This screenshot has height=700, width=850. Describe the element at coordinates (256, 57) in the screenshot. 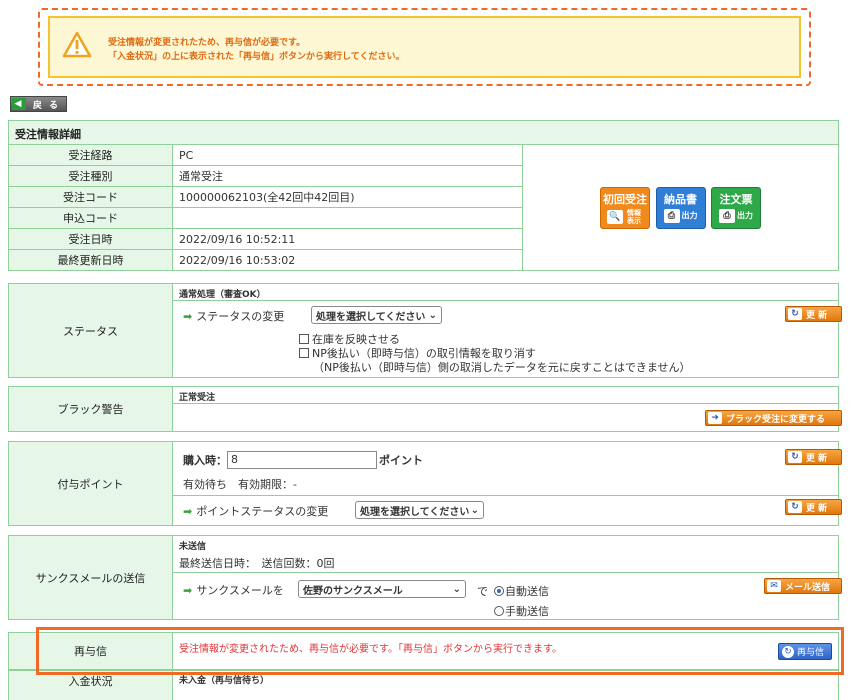

I see `warning-line-2: 「入金状況」の上に表示された「再与信」ボタンから実行してください。` at that location.